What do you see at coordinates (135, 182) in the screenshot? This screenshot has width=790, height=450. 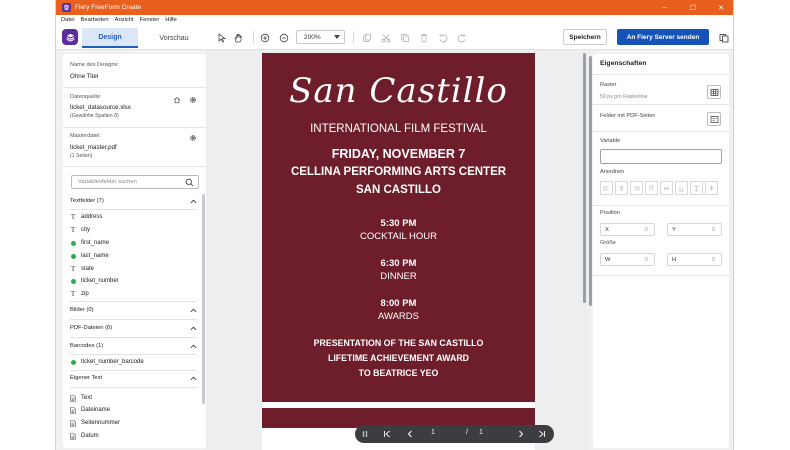 I see `variable-search-input: Variablenfelder suchen` at bounding box center [135, 182].